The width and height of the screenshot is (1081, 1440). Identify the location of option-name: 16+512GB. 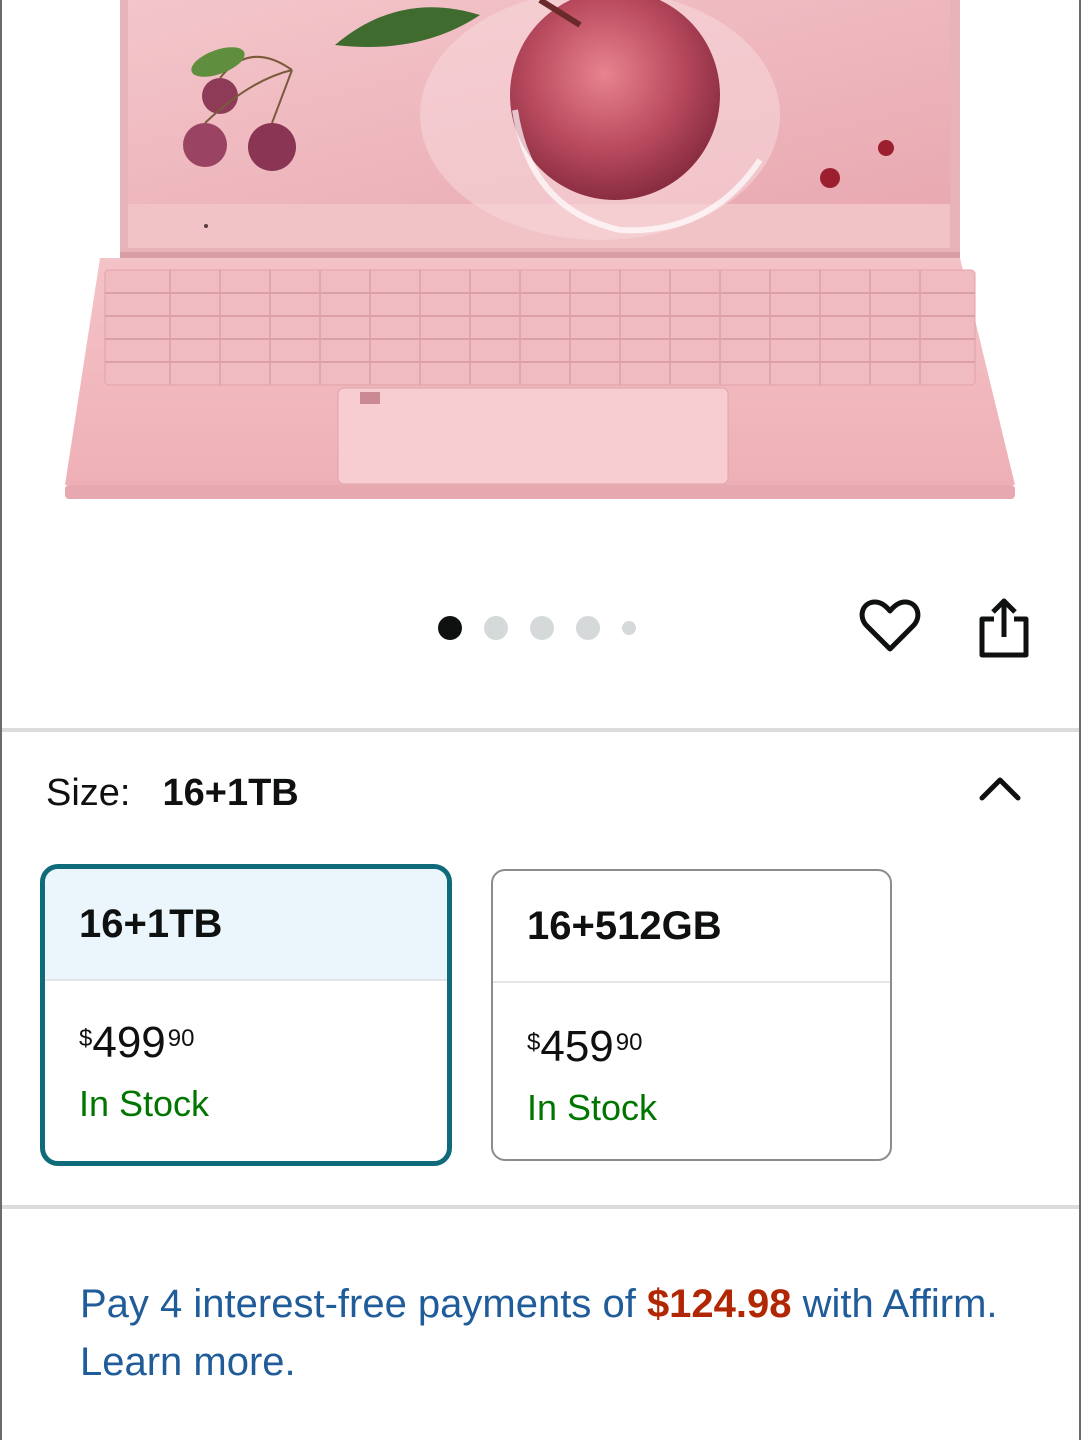
(691, 927).